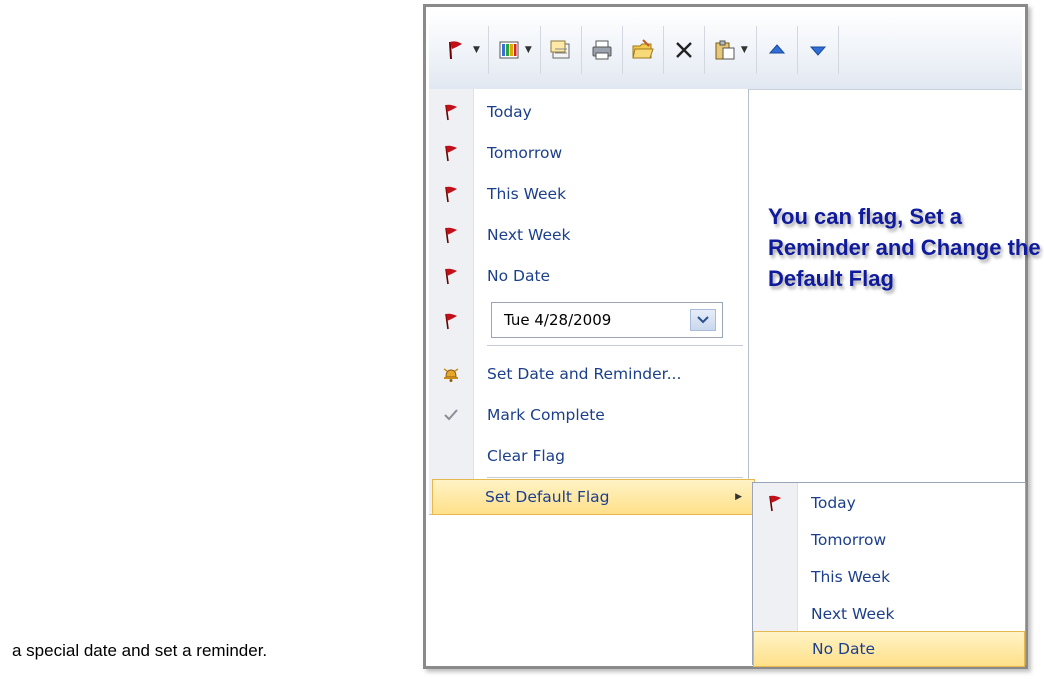  What do you see at coordinates (526, 456) in the screenshot?
I see `menu-item-label: Clear Flag` at bounding box center [526, 456].